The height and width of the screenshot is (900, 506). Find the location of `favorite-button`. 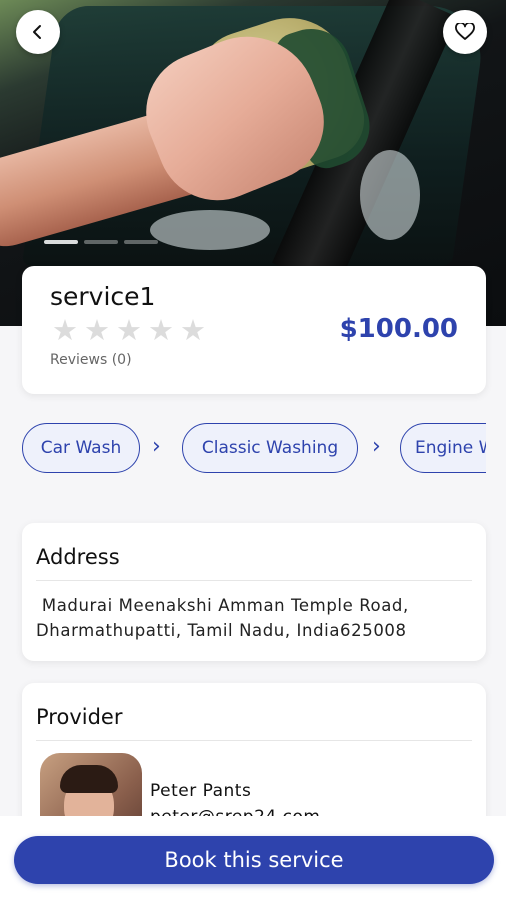

favorite-button is located at coordinates (465, 32).